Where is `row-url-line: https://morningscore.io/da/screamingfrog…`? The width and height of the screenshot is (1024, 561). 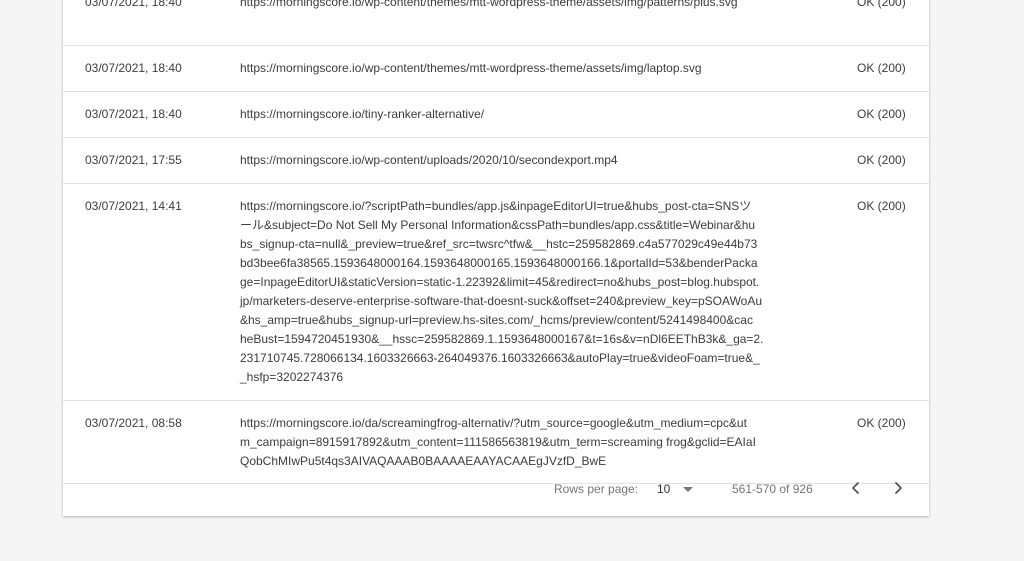 row-url-line: https://morningscore.io/da/screamingfrog… is located at coordinates (493, 423).